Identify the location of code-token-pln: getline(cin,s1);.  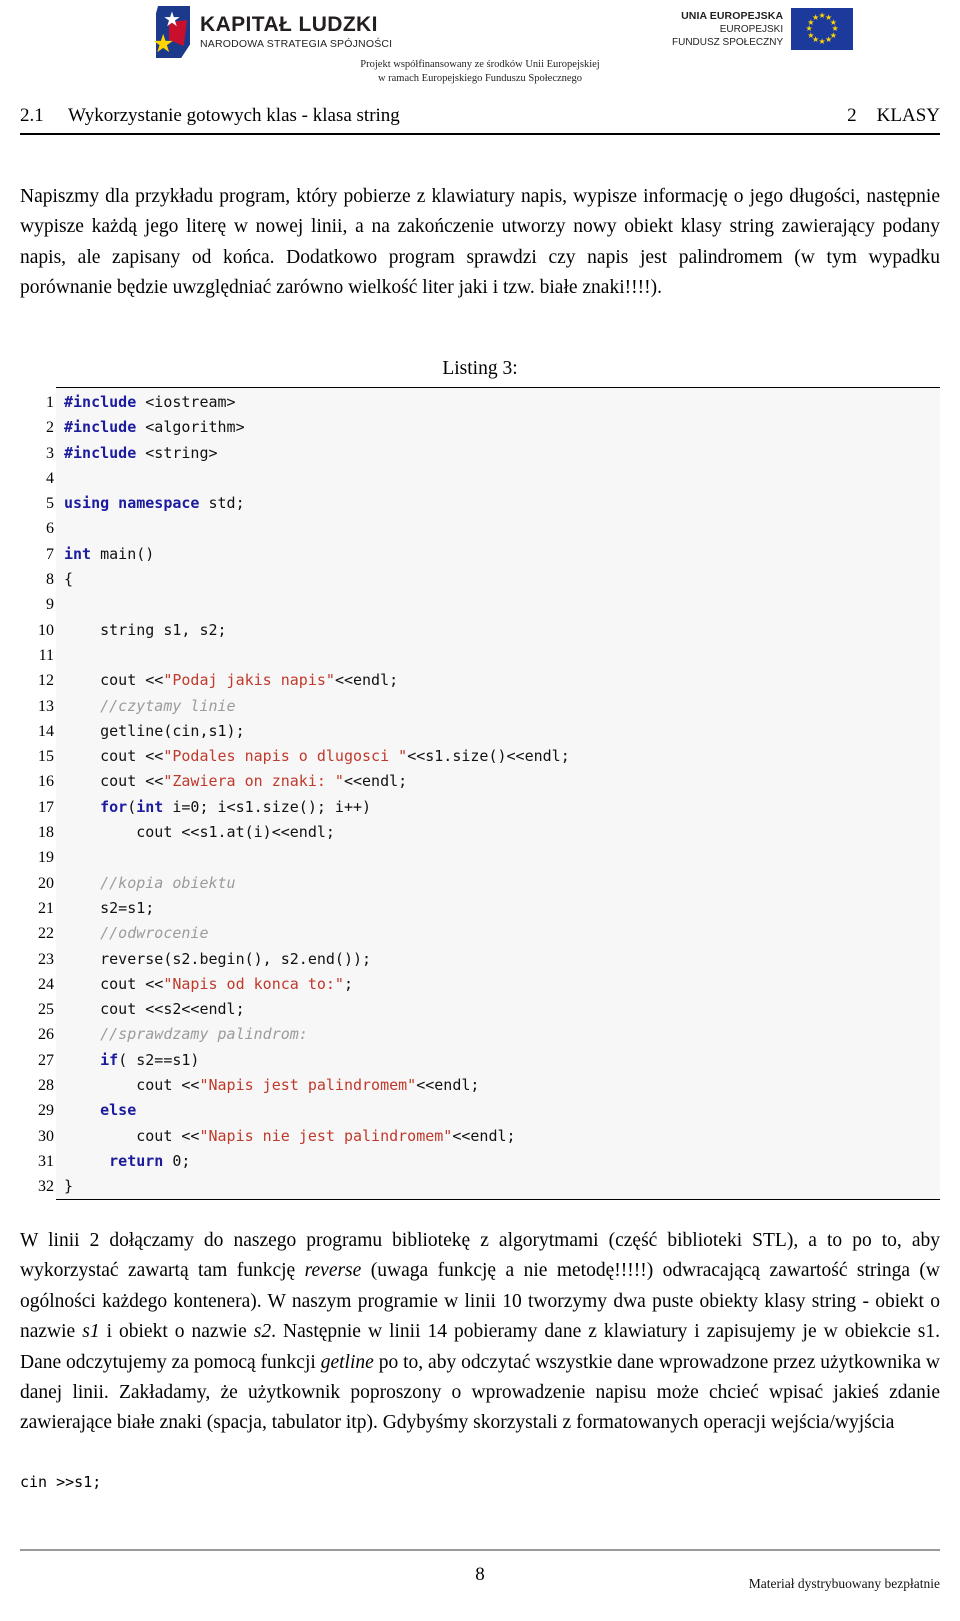
(154, 730).